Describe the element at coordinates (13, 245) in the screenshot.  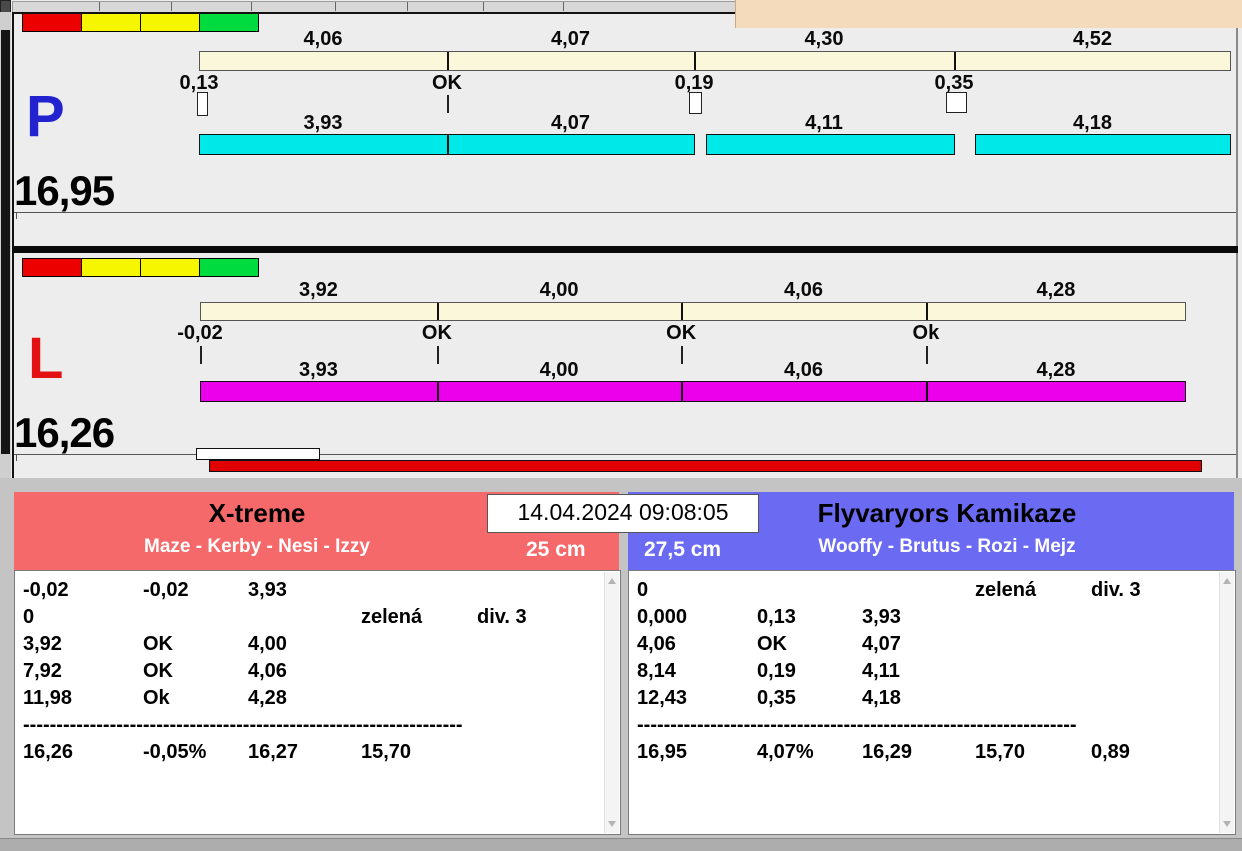
I see `frame-border-left` at that location.